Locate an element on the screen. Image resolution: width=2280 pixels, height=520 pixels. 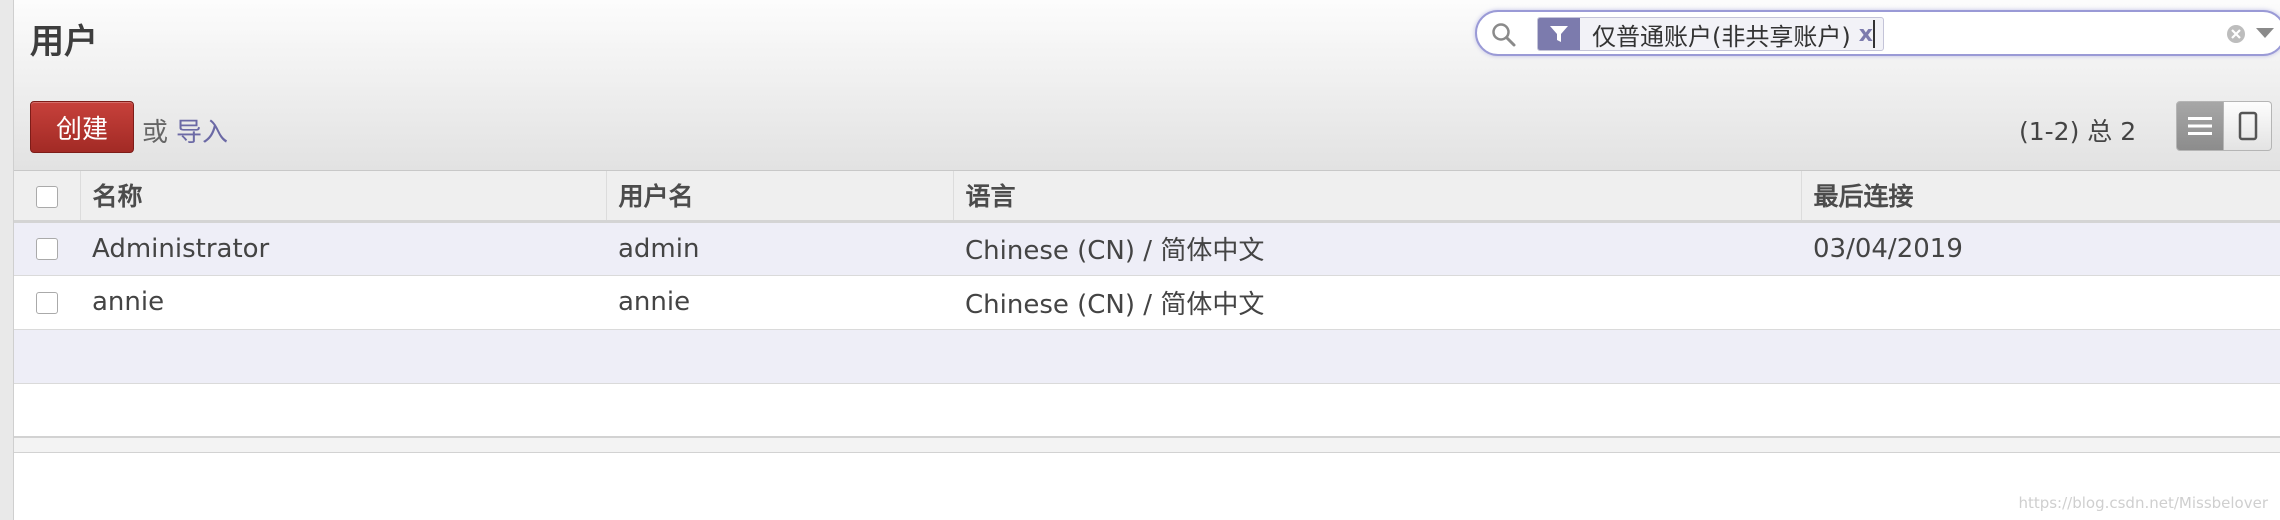
table-header-row: 名称 用户名 语言 最后连接 is located at coordinates (1147, 197).